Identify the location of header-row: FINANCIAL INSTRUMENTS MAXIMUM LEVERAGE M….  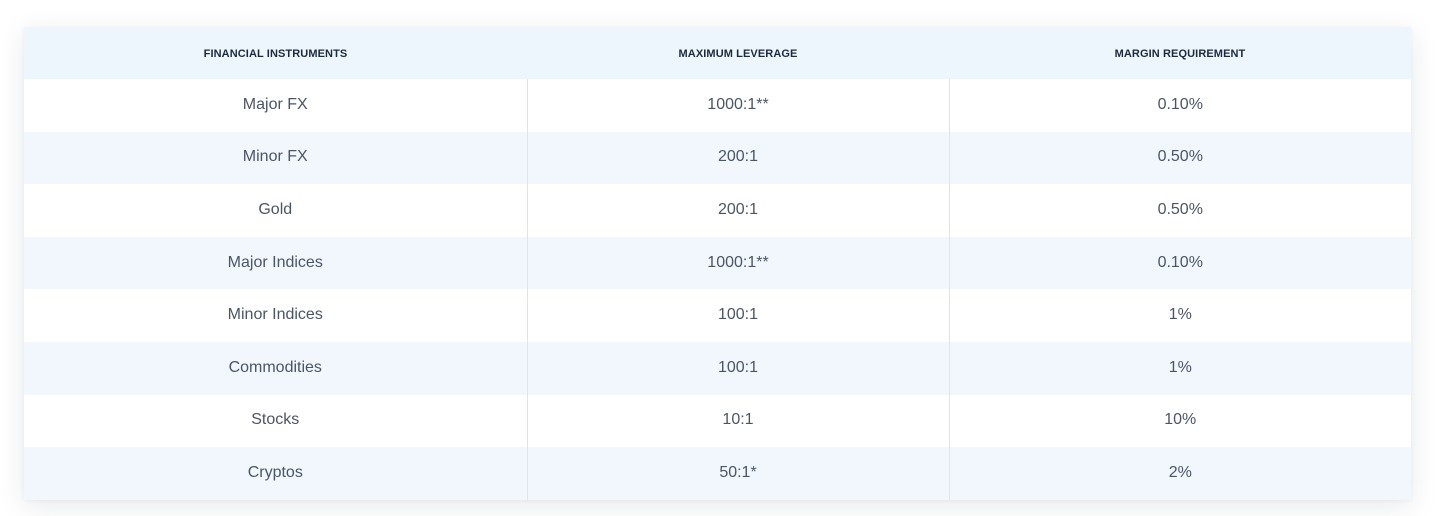
(717, 53).